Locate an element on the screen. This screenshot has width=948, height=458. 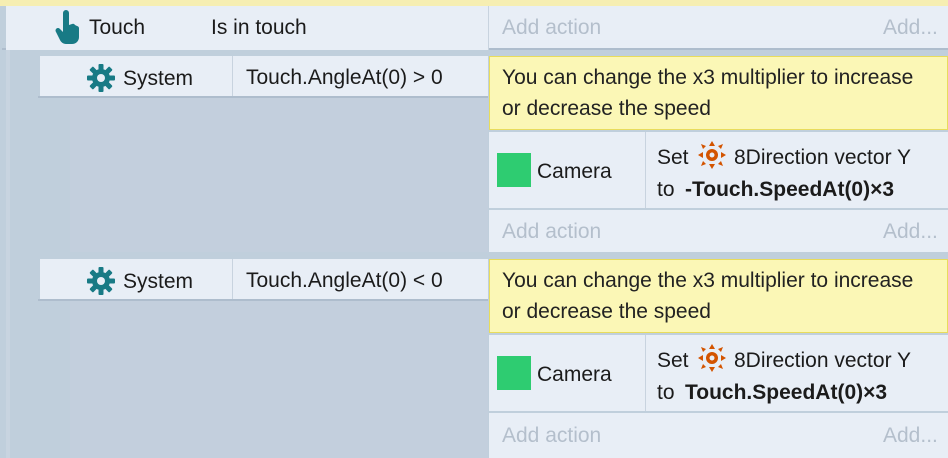
subevent-2-object-name: System is located at coordinates (158, 281).